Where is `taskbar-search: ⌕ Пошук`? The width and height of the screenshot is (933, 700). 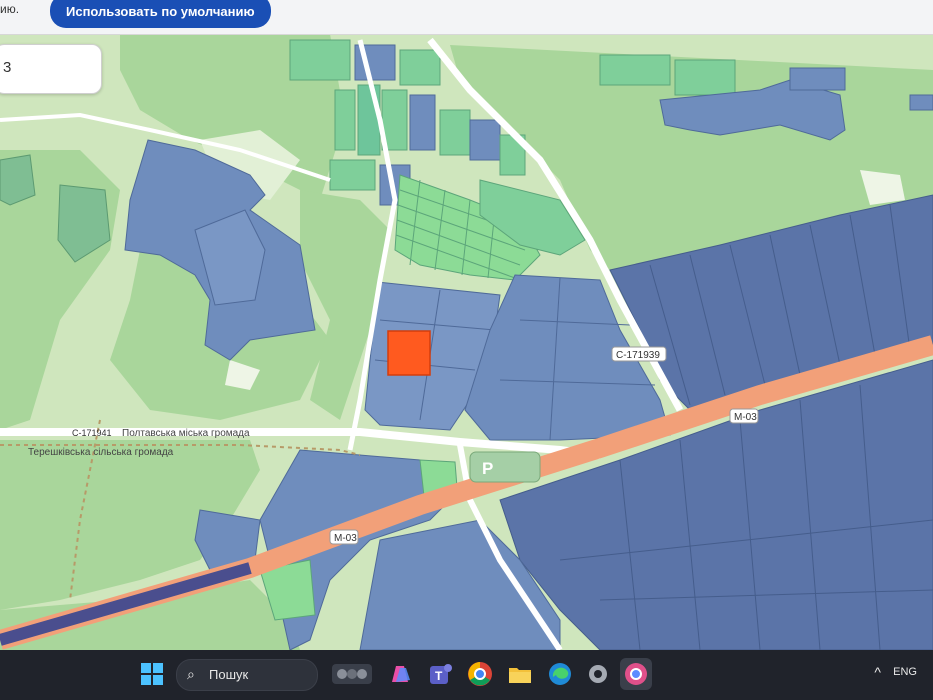
taskbar-search: ⌕ Пошук is located at coordinates (247, 675).